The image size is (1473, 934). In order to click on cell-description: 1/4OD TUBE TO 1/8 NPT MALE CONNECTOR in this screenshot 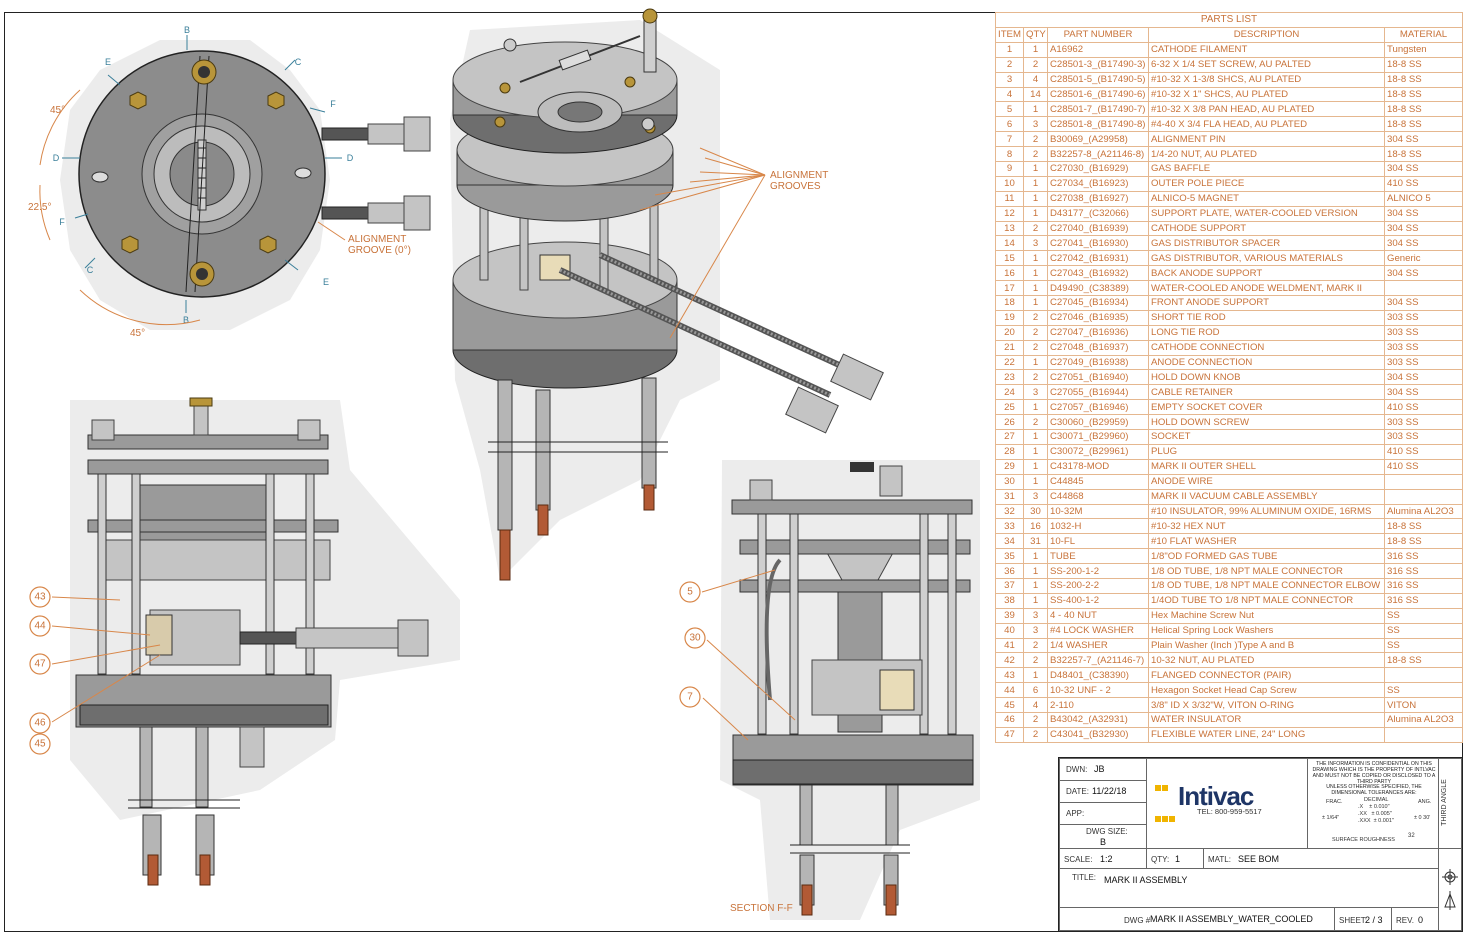, I will do `click(1266, 600)`.